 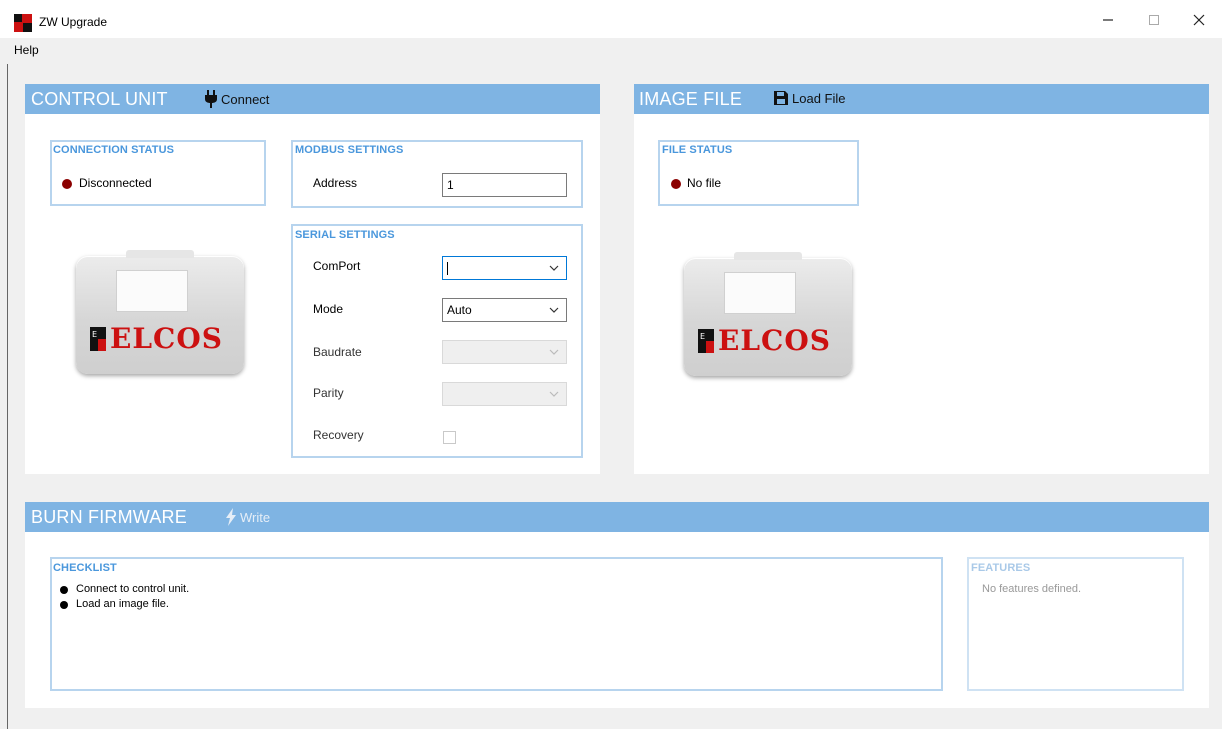 I want to click on features-title: FEATURES, so click(x=1001, y=568).